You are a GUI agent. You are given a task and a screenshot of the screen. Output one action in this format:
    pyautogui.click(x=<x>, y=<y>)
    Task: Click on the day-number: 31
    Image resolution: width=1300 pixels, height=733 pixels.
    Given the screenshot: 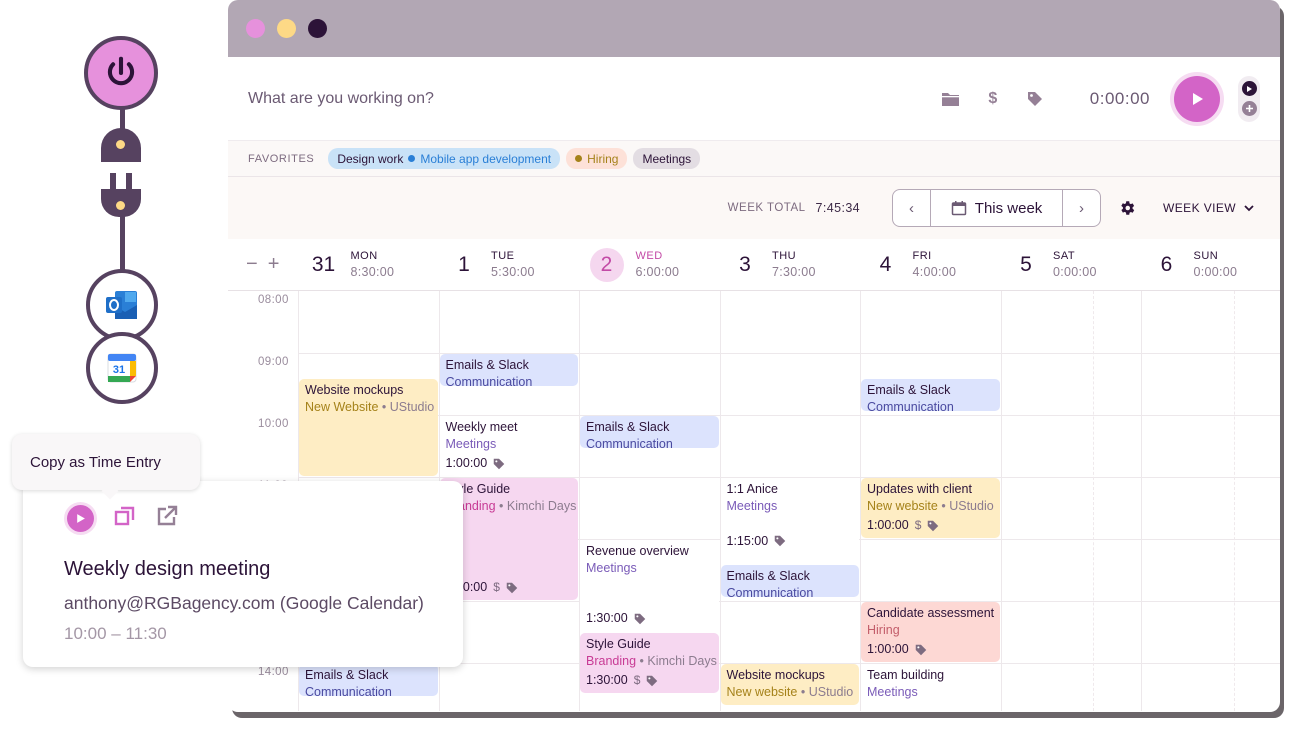 What is the action you would take?
    pyautogui.click(x=323, y=264)
    